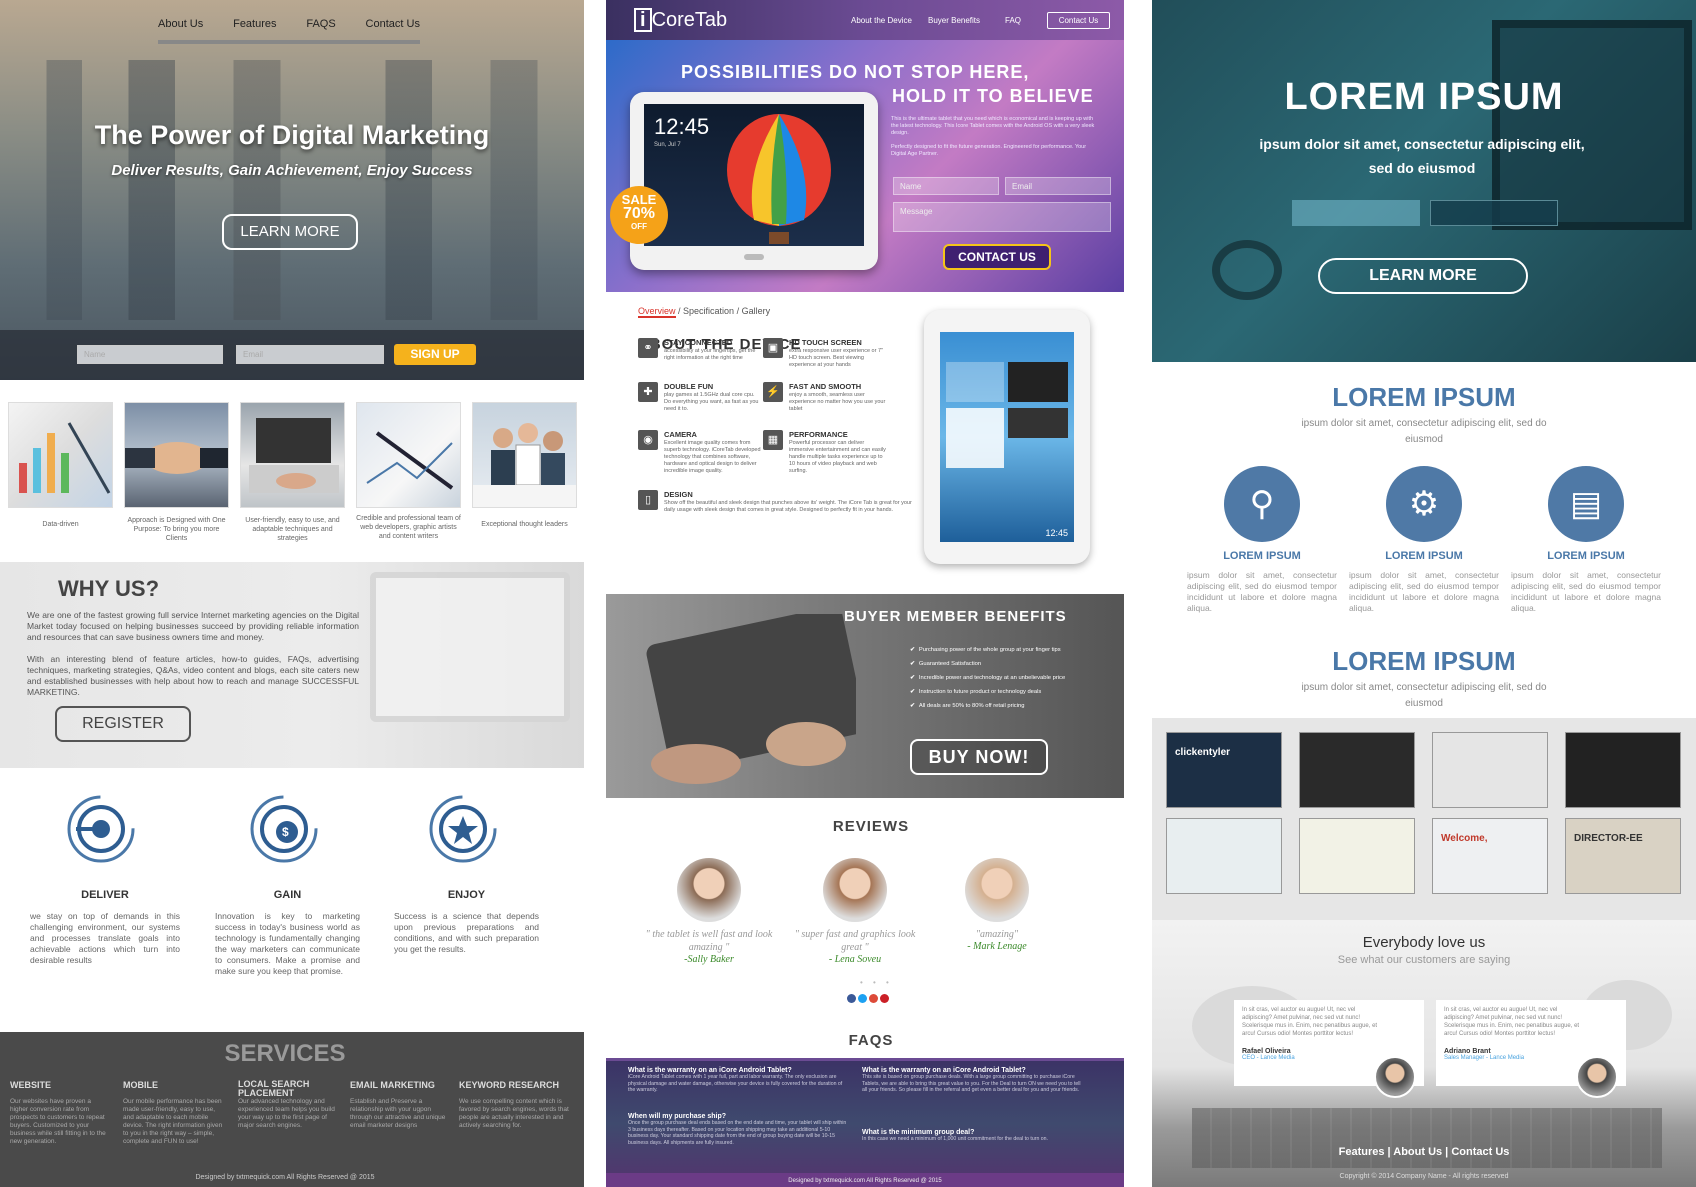 This screenshot has height=1187, width=1696. What do you see at coordinates (975, 382) in the screenshot?
I see `device-widget` at bounding box center [975, 382].